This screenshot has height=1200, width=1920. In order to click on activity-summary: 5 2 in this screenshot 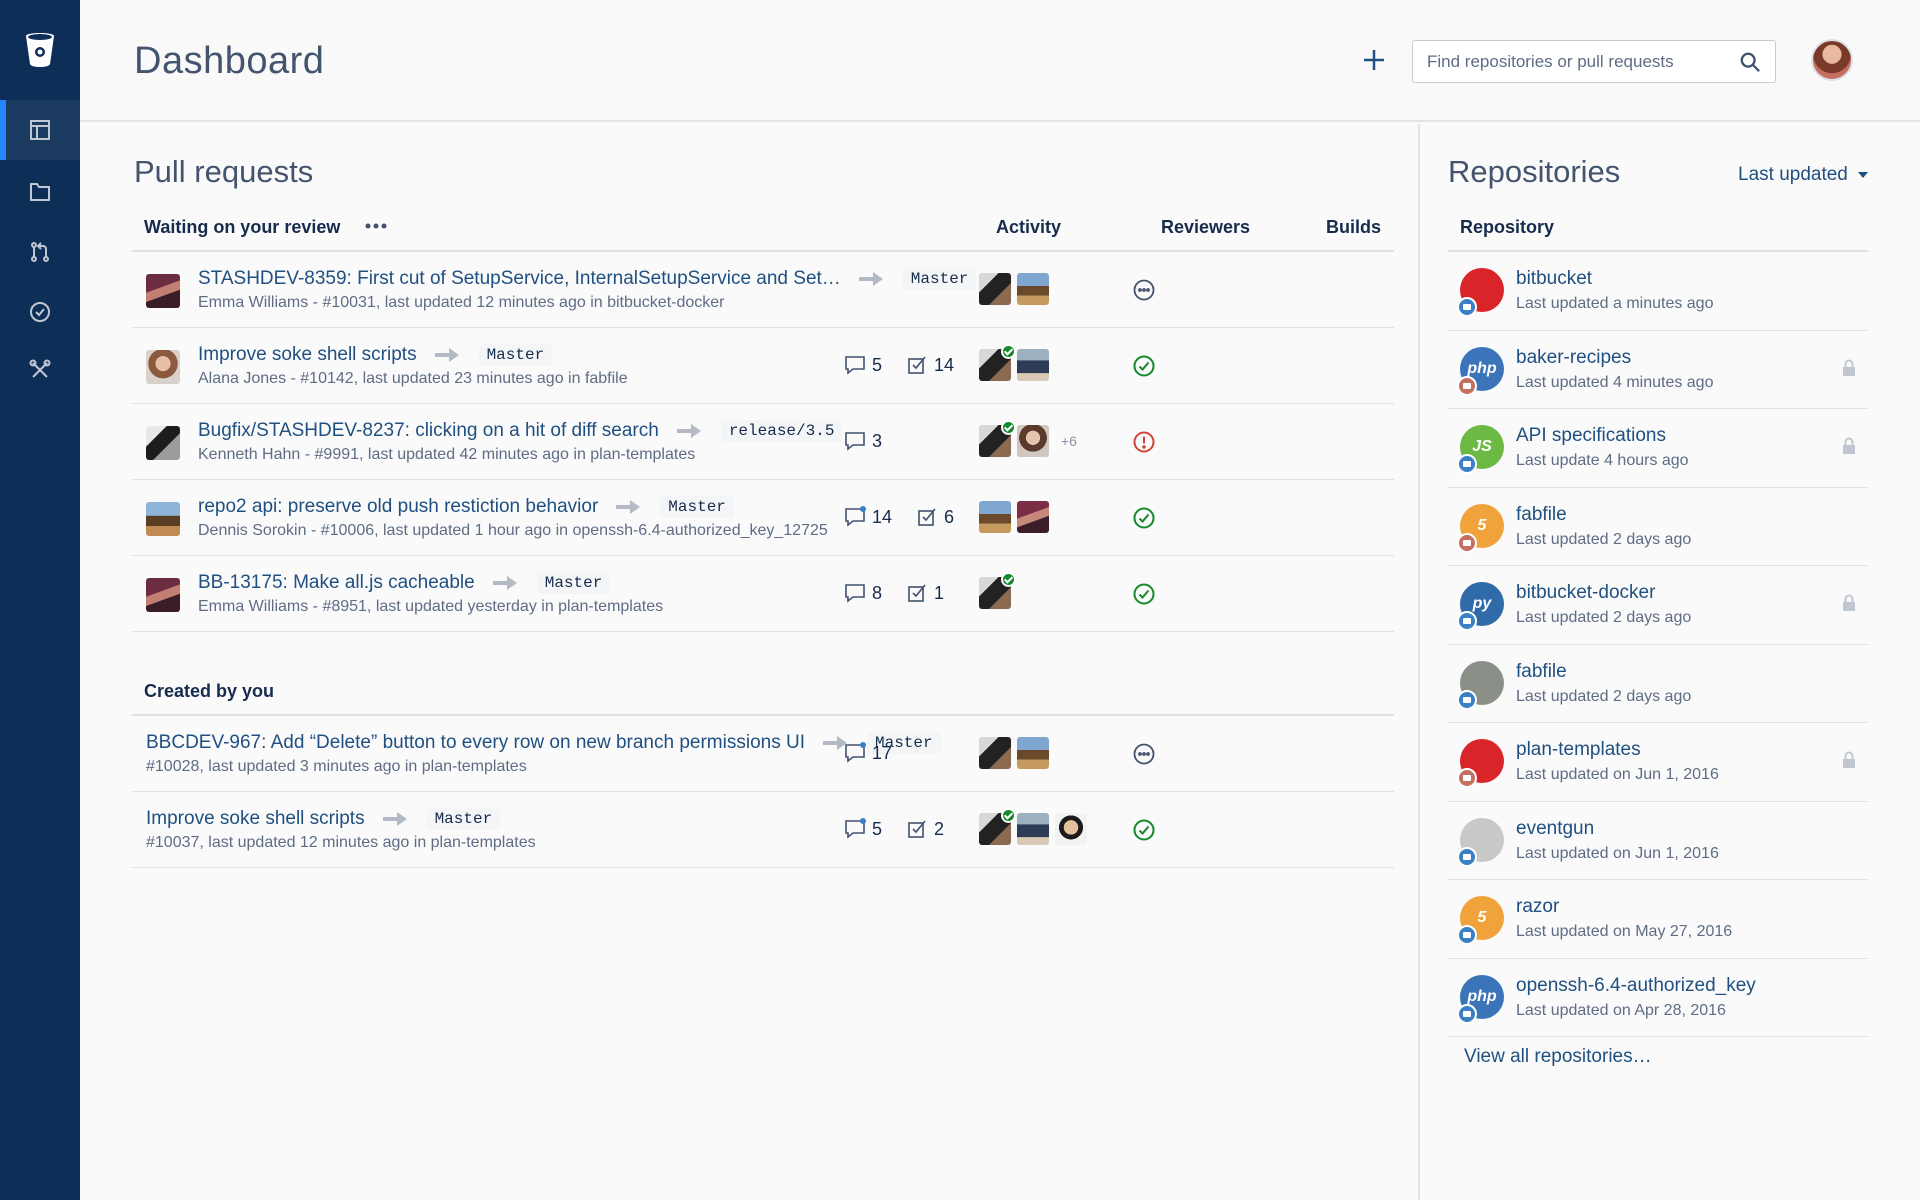, I will do `click(903, 829)`.